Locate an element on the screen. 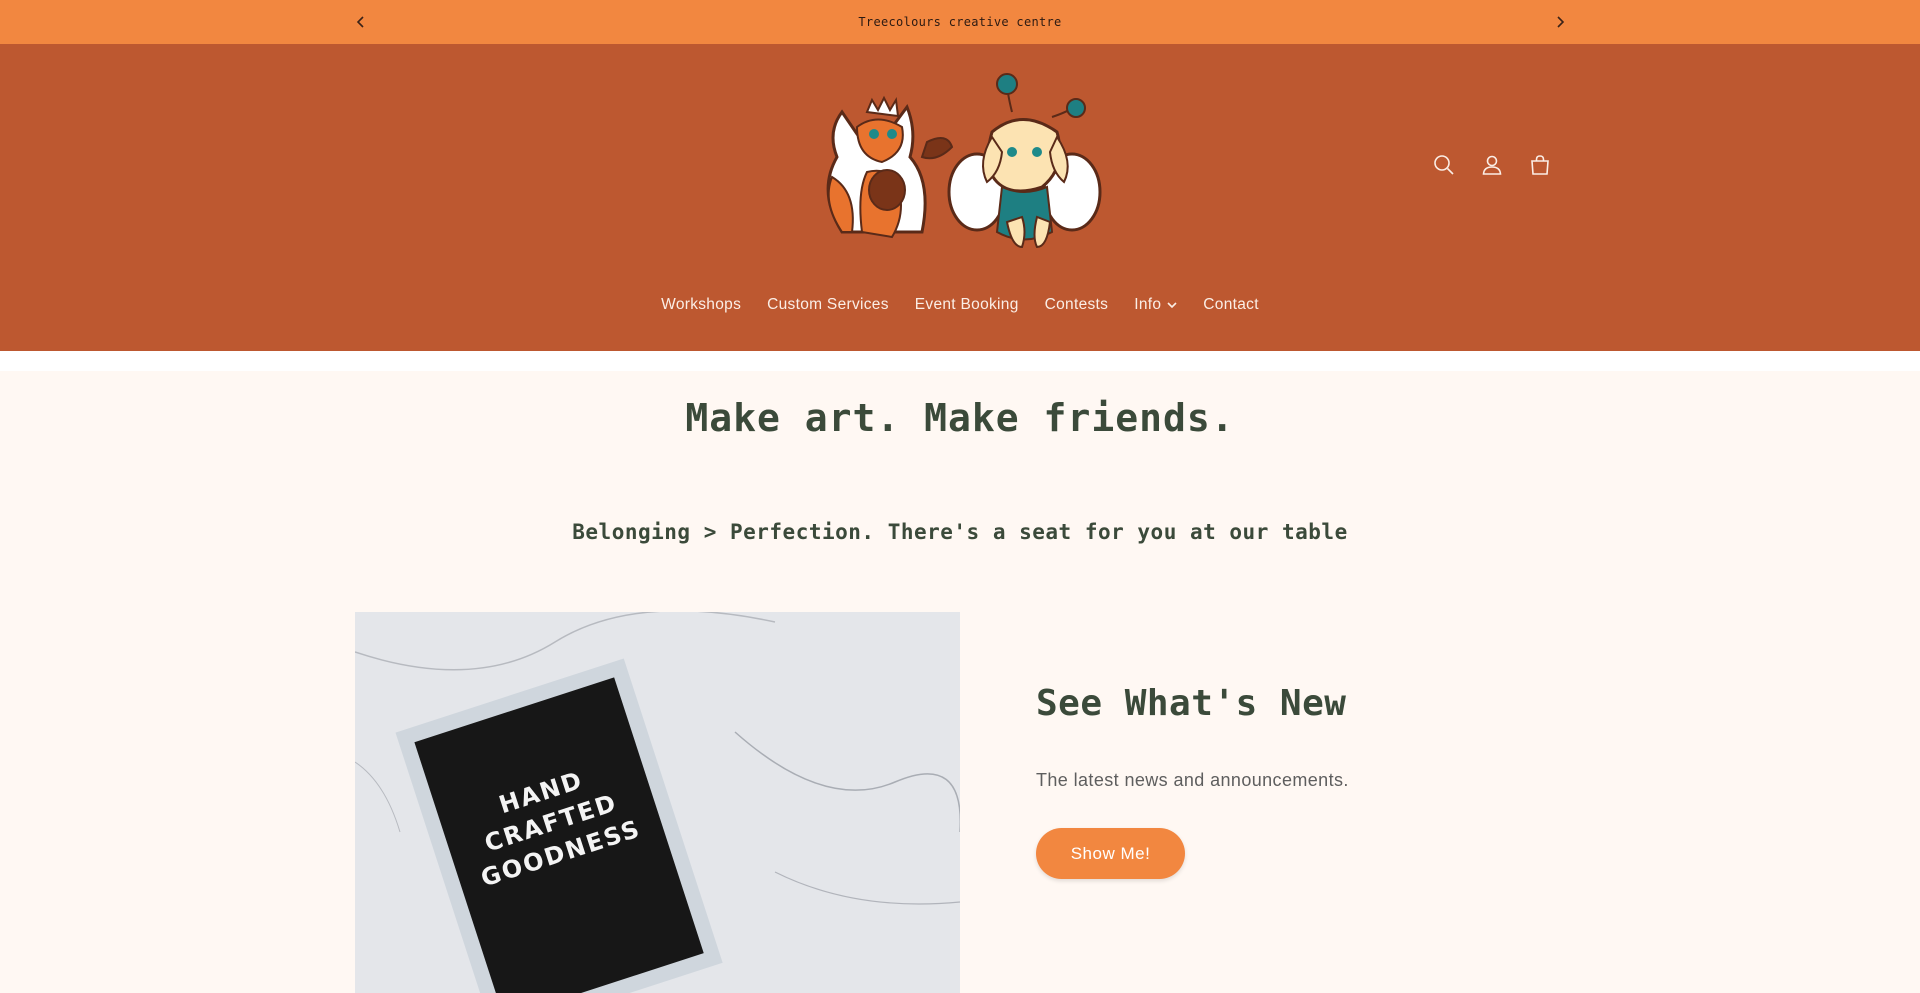 Image resolution: width=1920 pixels, height=993 pixels. site-logo is located at coordinates (957, 162).